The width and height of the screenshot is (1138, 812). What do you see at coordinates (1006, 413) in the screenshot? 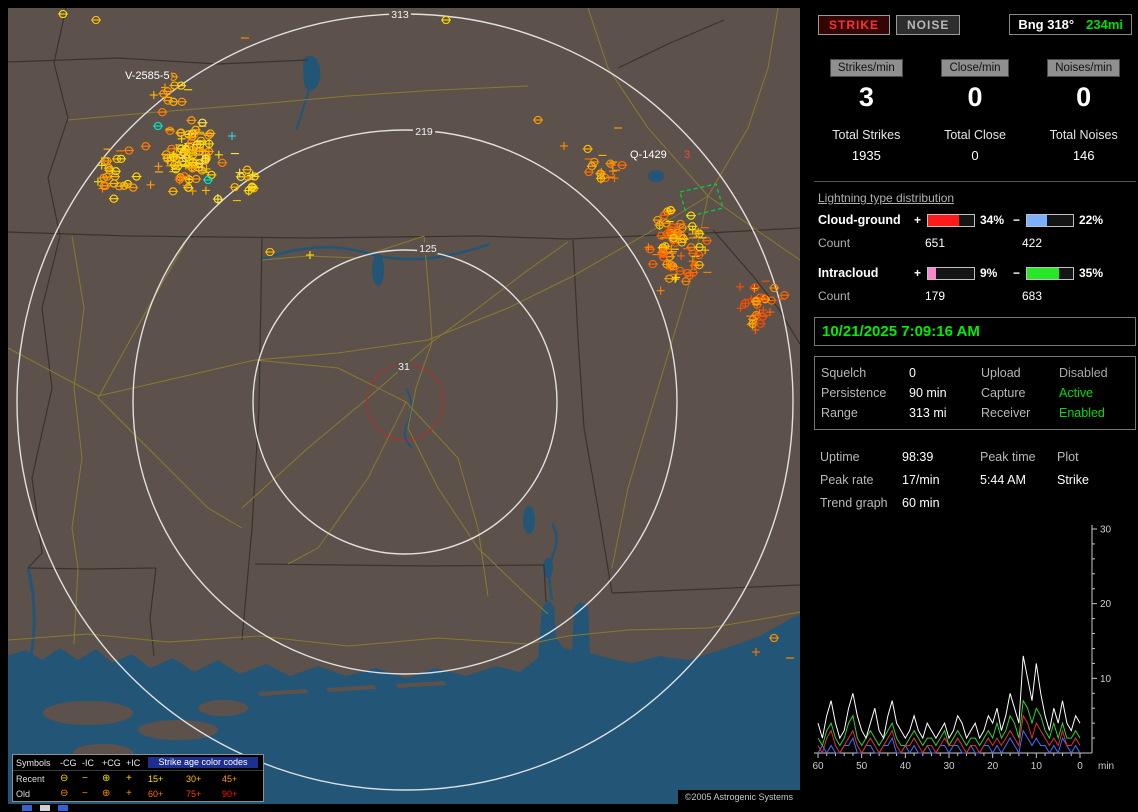
I see `receiver-label: Receiver` at bounding box center [1006, 413].